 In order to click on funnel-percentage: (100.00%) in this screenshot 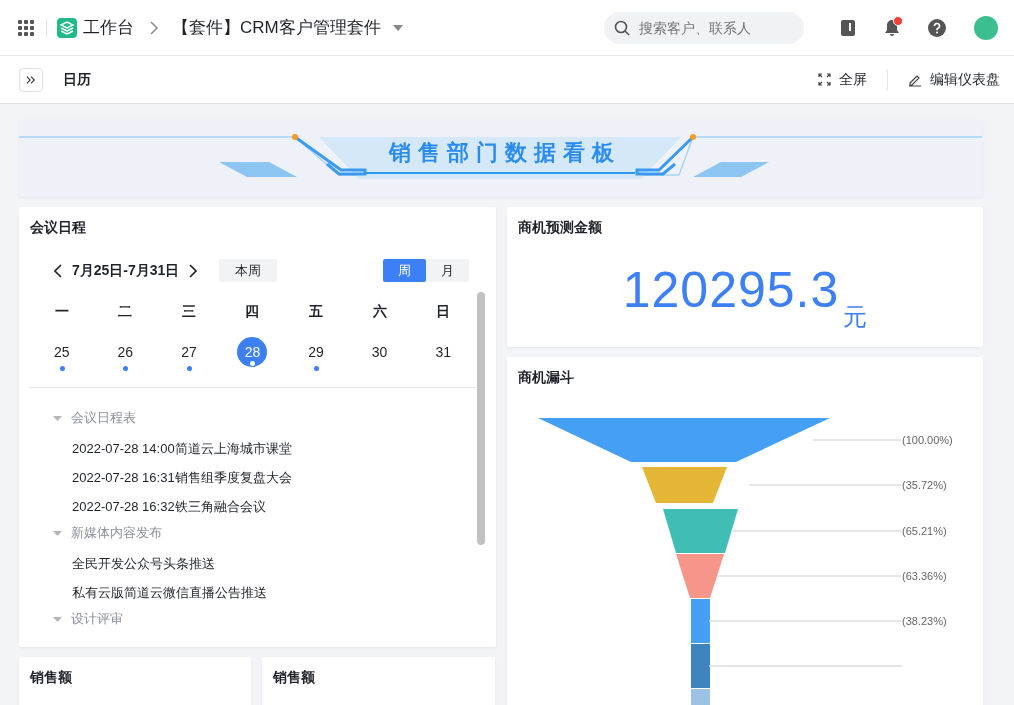, I will do `click(927, 440)`.